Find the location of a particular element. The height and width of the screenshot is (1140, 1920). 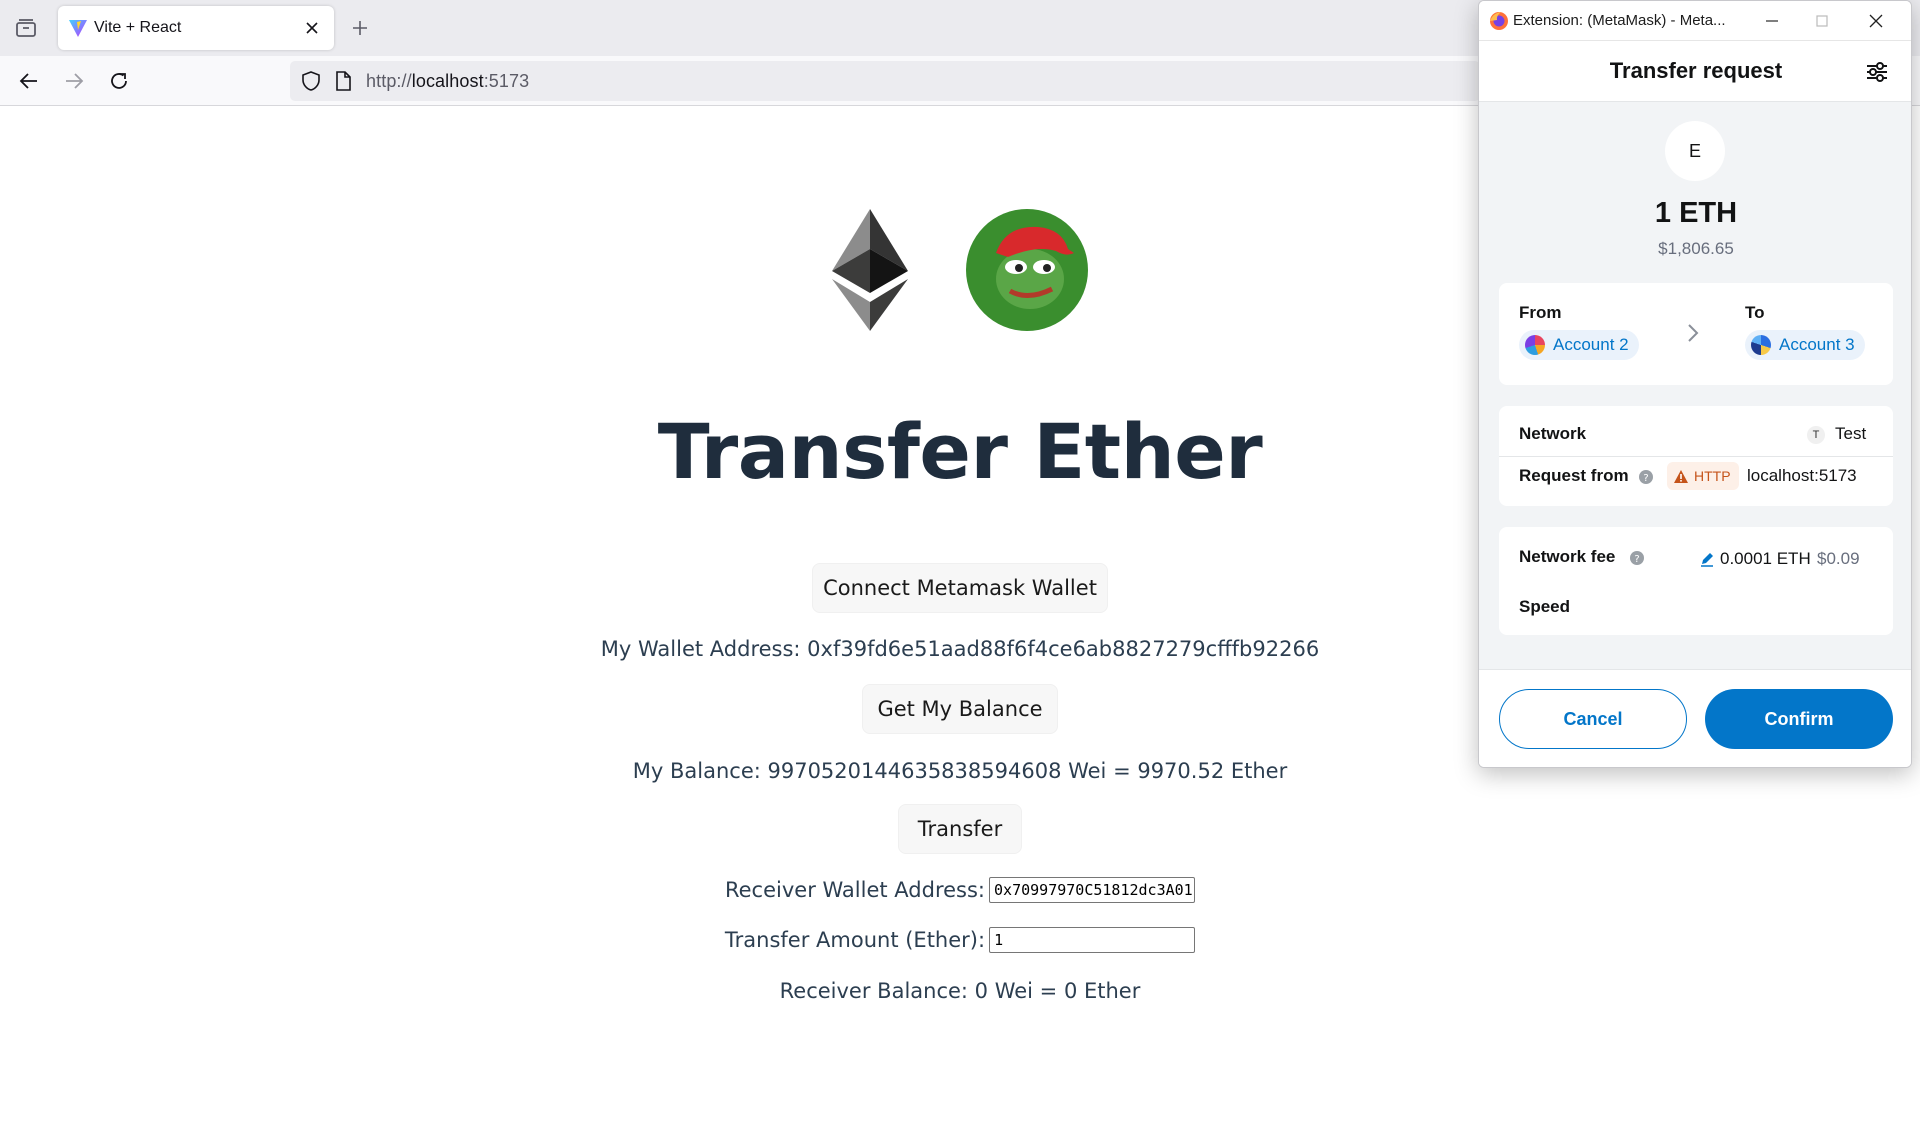

from-to-card: From Account 2 To Account 3 is located at coordinates (1696, 334).